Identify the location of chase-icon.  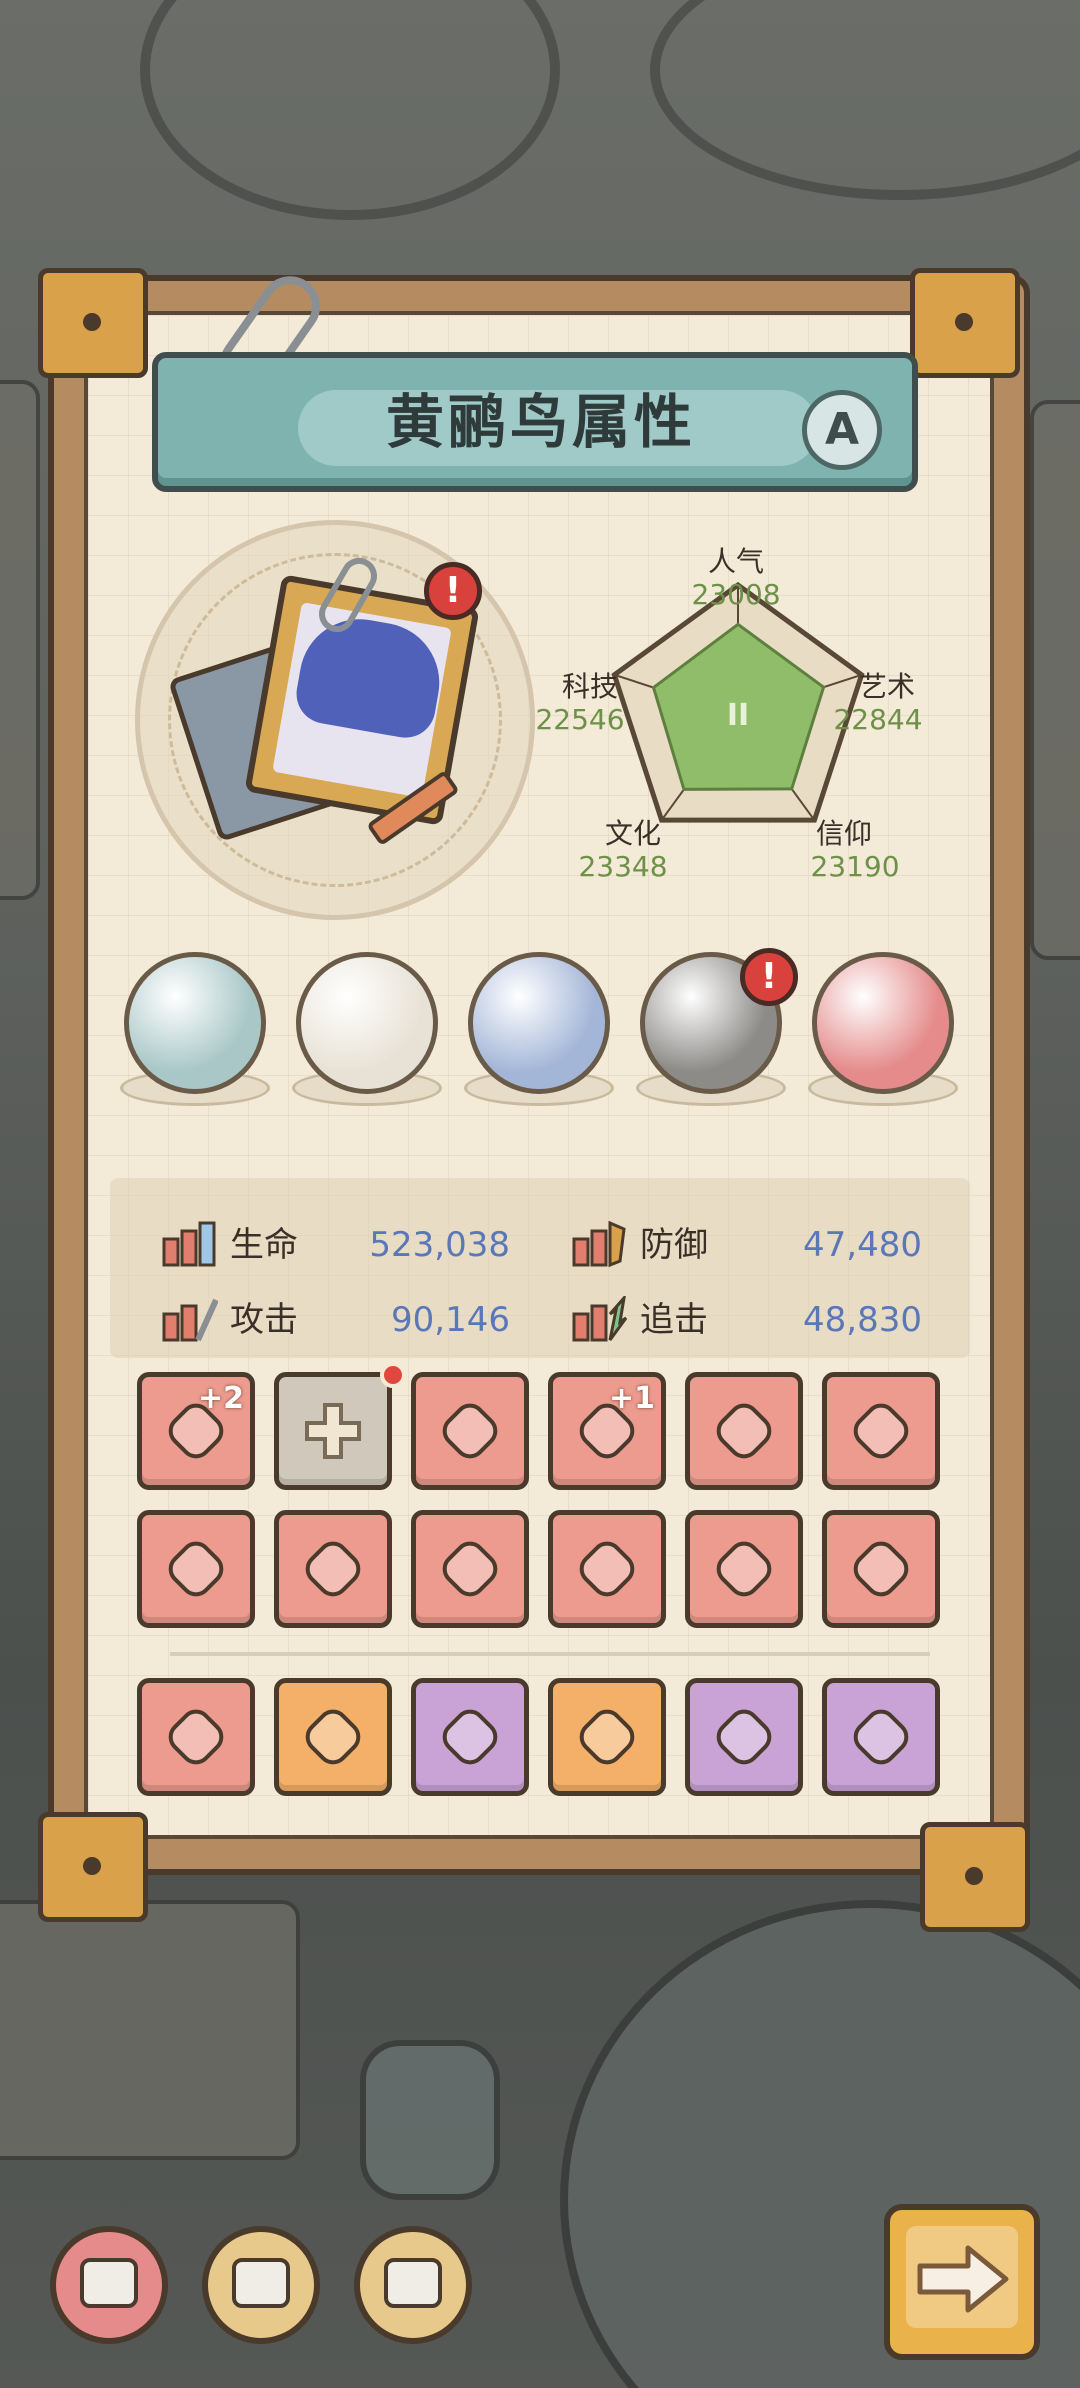
(600, 1319).